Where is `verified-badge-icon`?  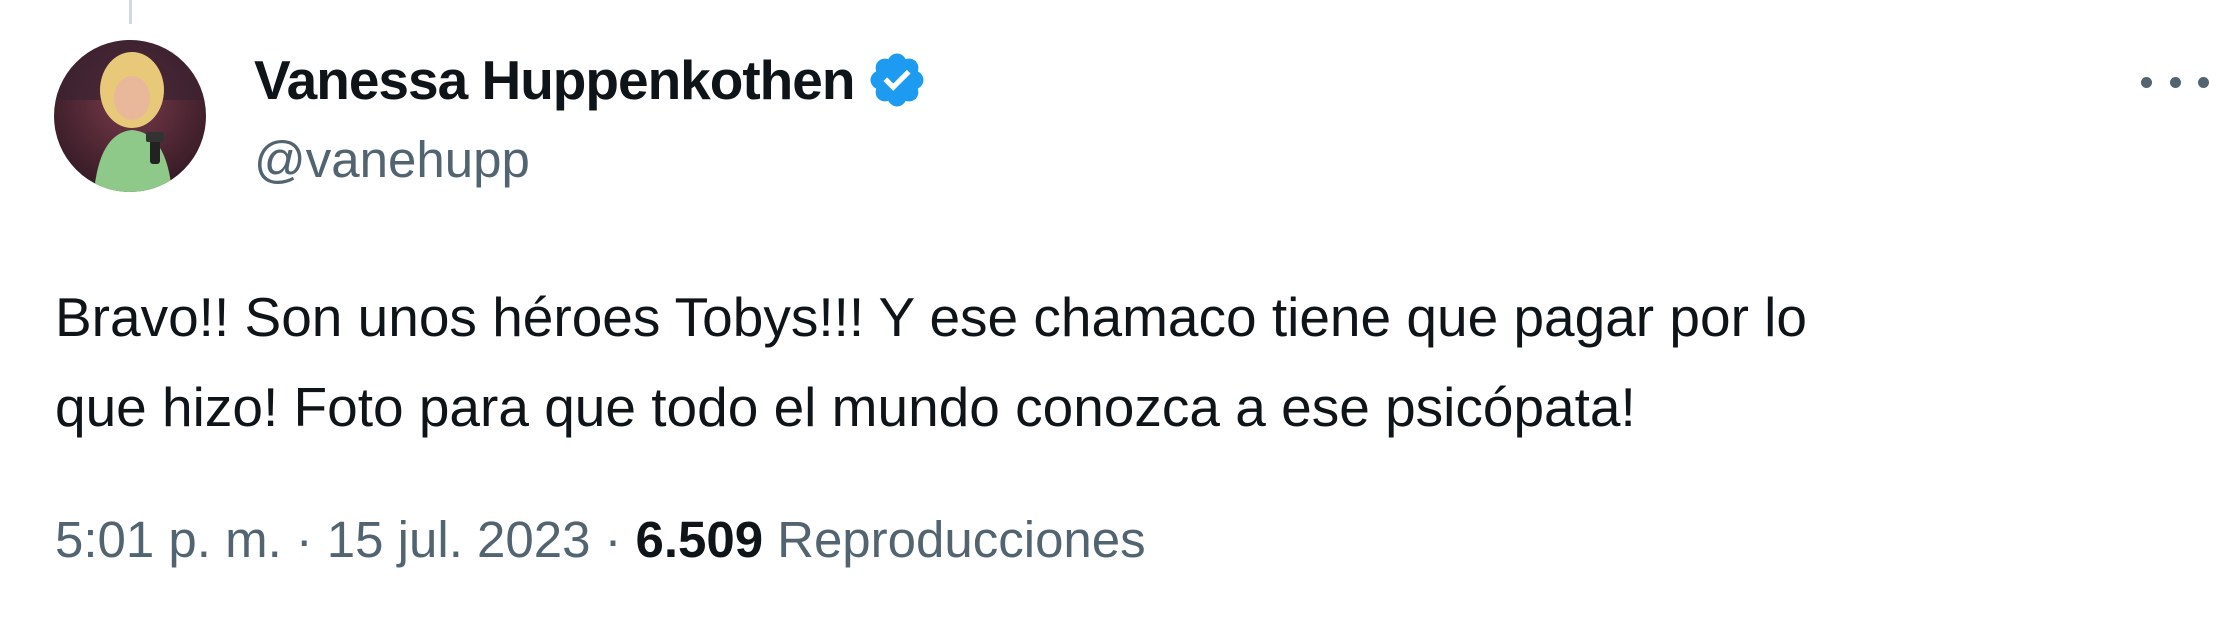
verified-badge-icon is located at coordinates (897, 80).